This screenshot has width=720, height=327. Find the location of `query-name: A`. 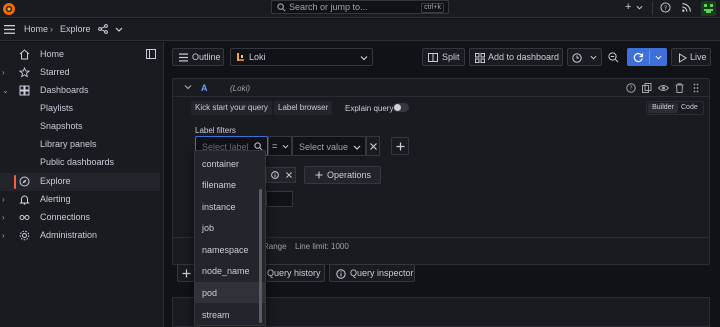

query-name: A is located at coordinates (204, 88).